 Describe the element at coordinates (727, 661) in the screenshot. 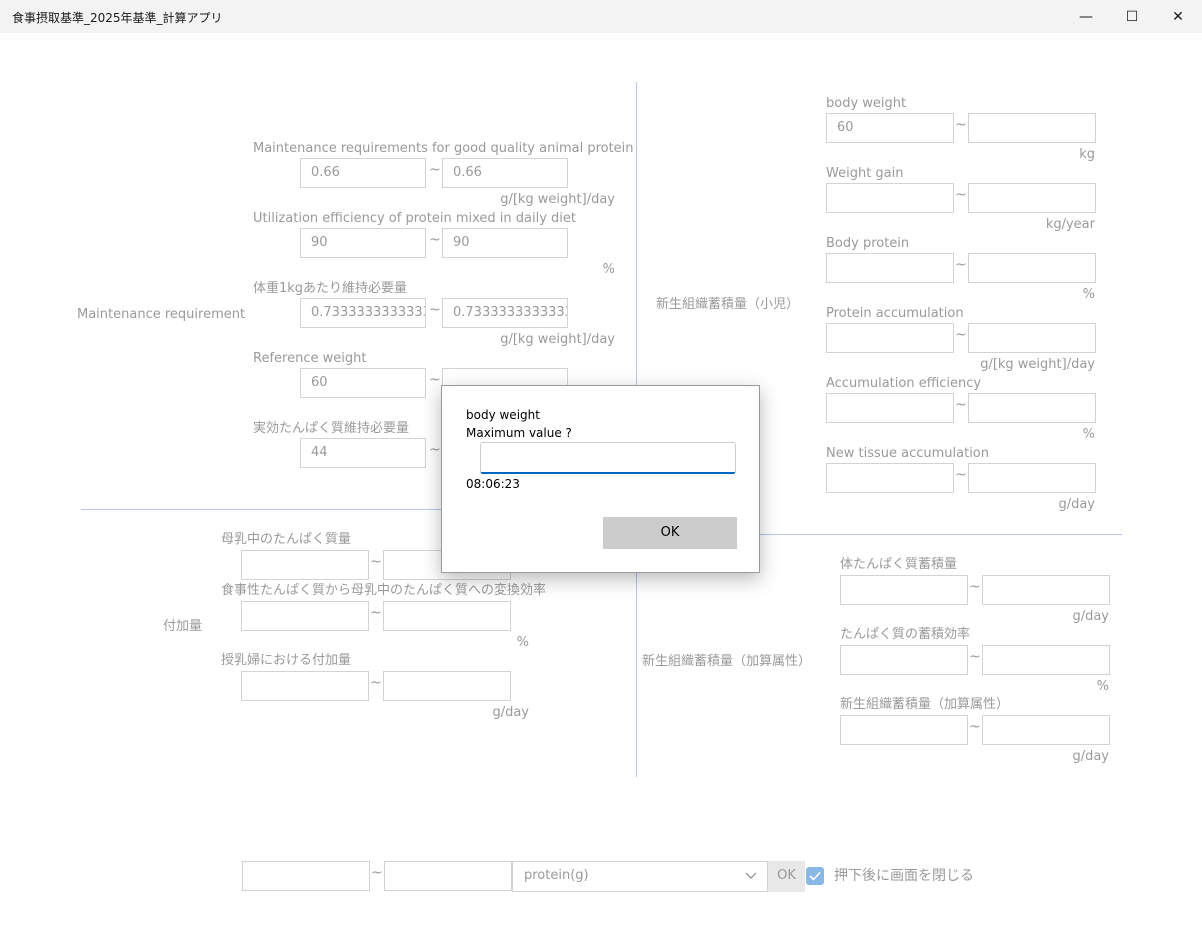

I see `additive-accumulation-section-label: 新生組織蓄積量（加算属性）` at that location.